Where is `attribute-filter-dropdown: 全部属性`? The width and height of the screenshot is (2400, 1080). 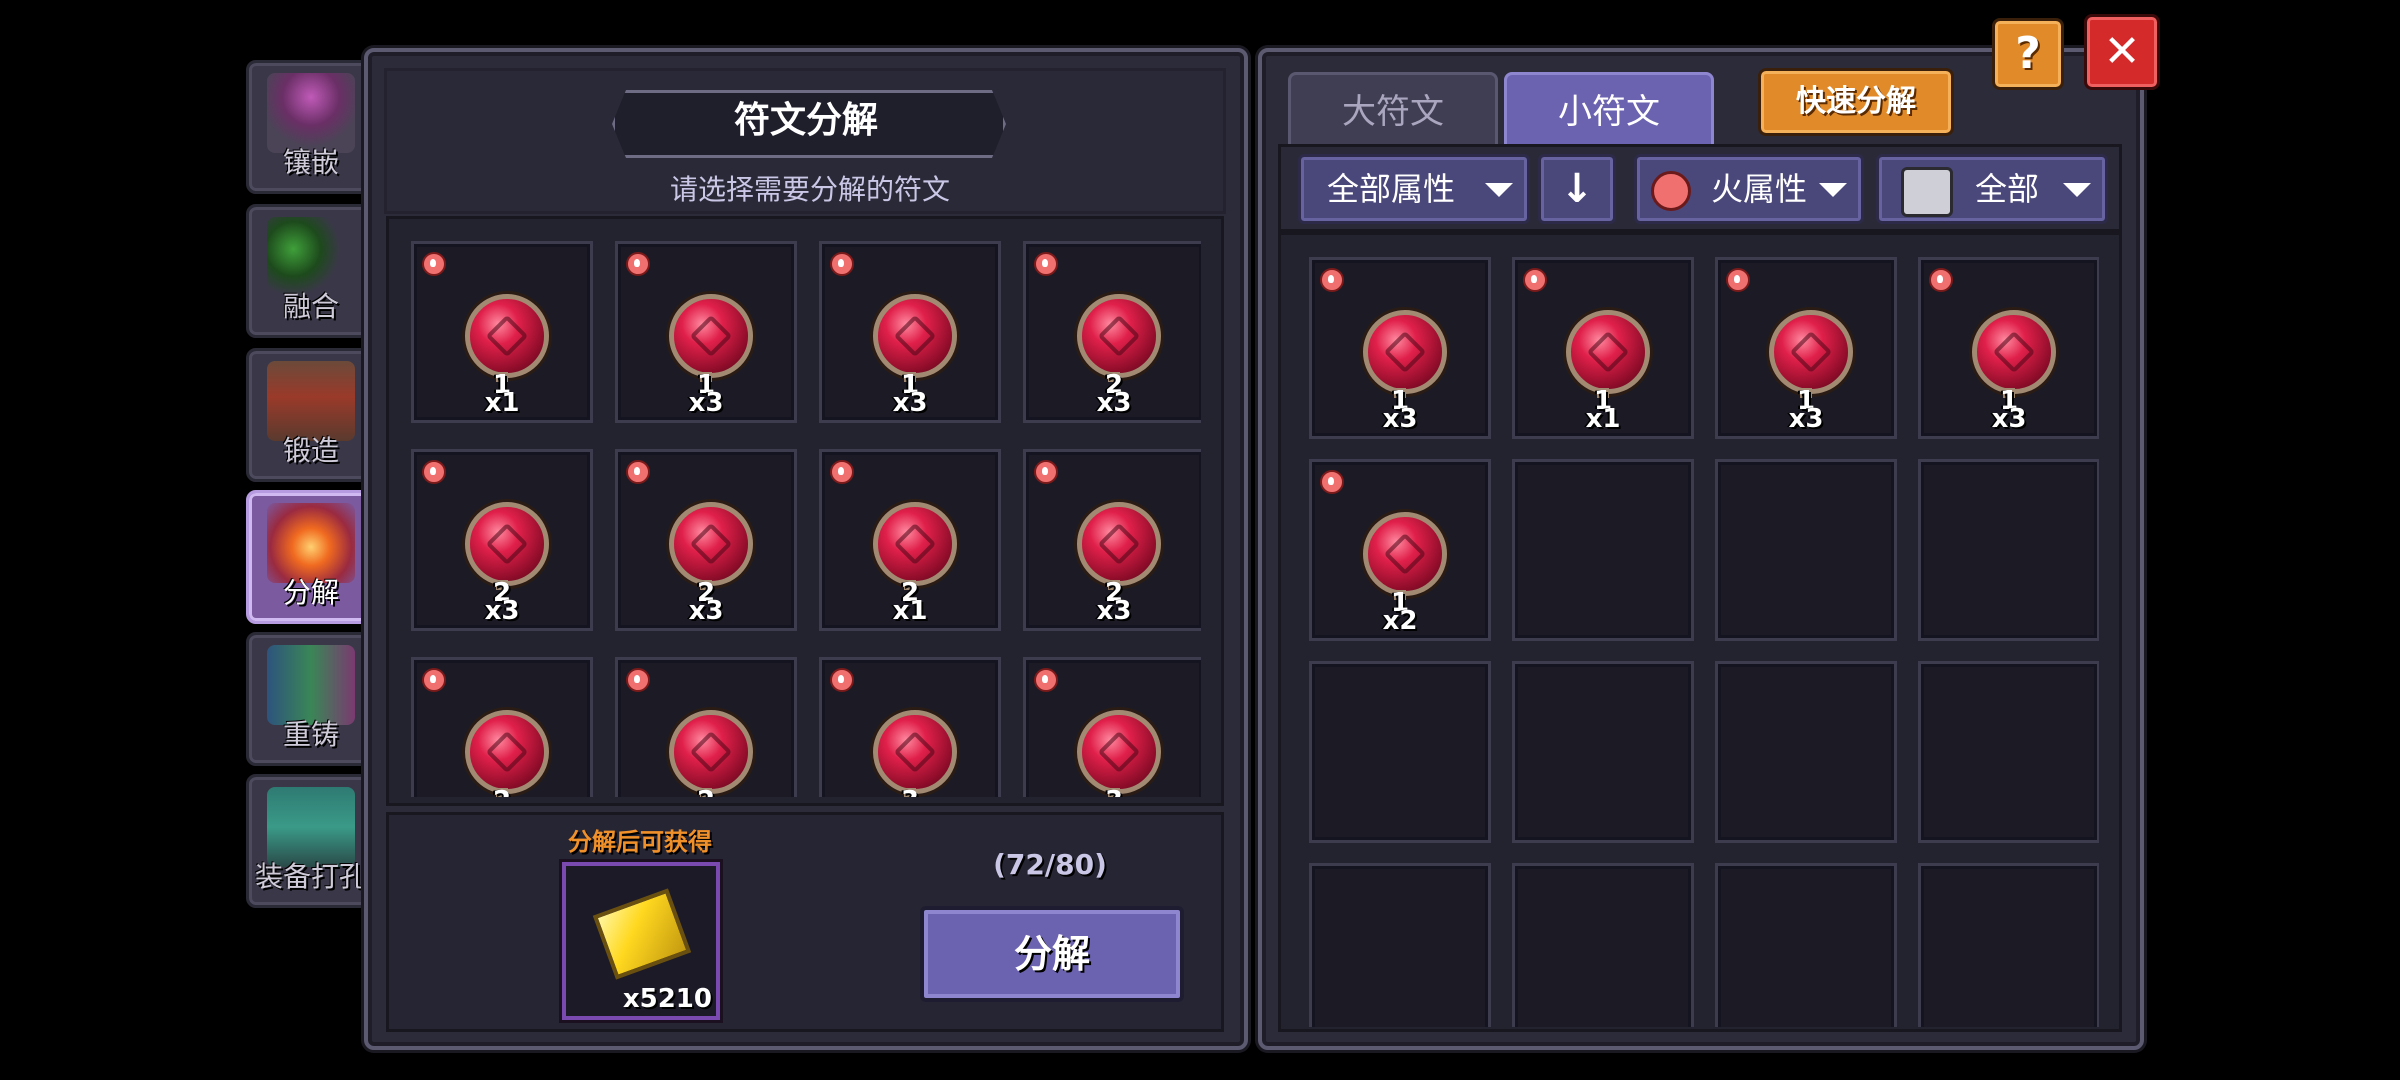
attribute-filter-dropdown: 全部属性 is located at coordinates (1414, 189).